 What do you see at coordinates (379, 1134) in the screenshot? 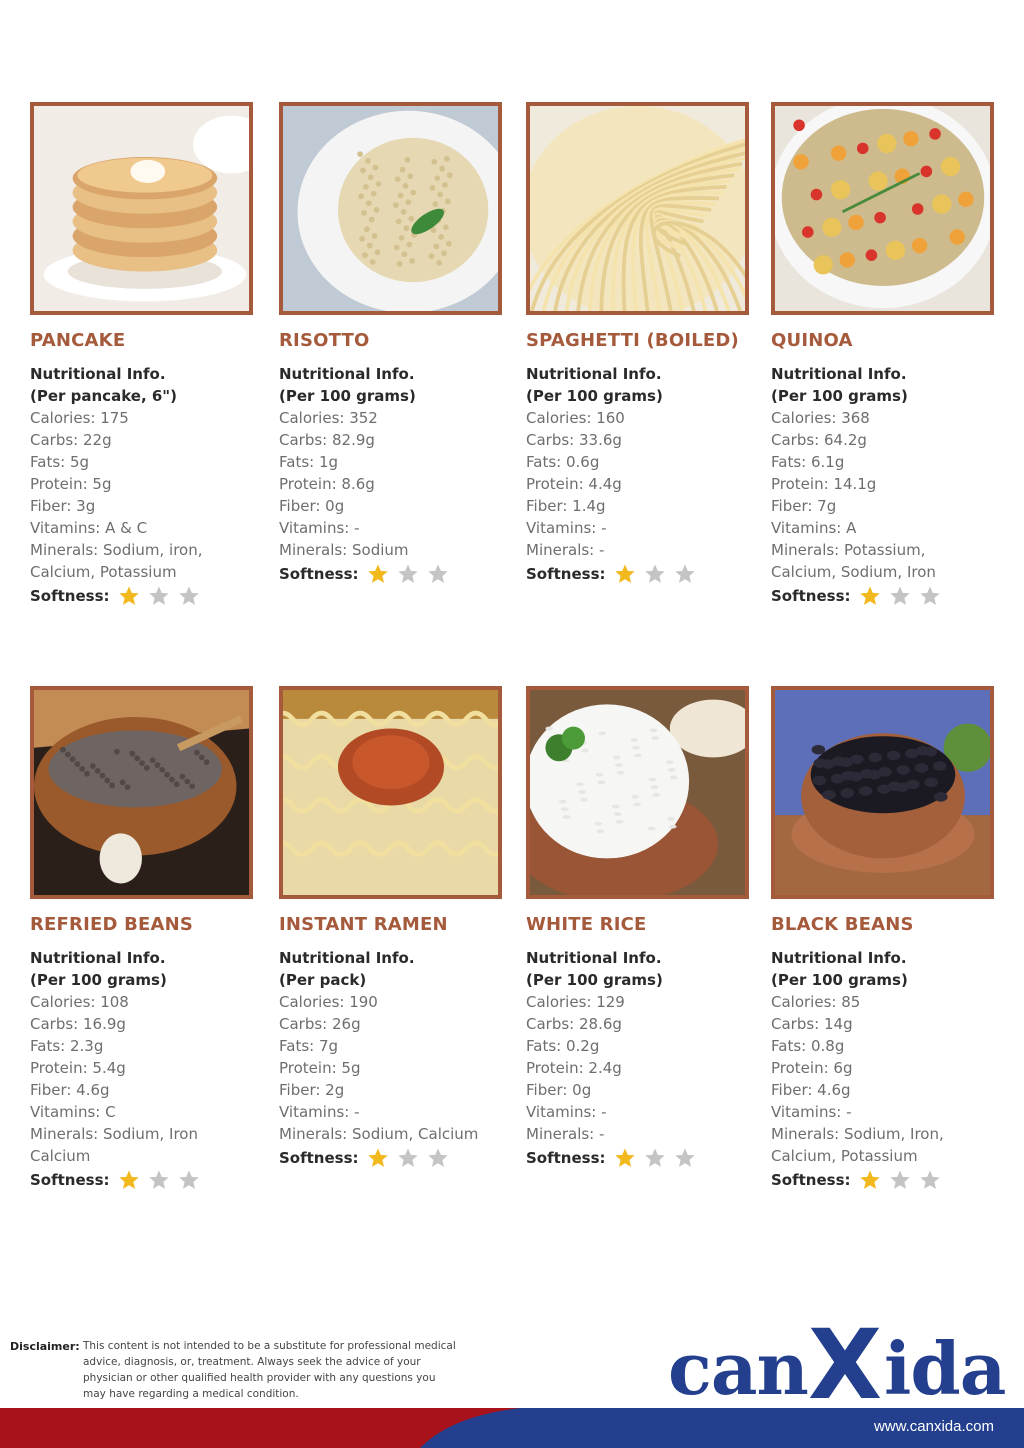
I see `nutrition-row: Minerals: Sodium, Calcium` at bounding box center [379, 1134].